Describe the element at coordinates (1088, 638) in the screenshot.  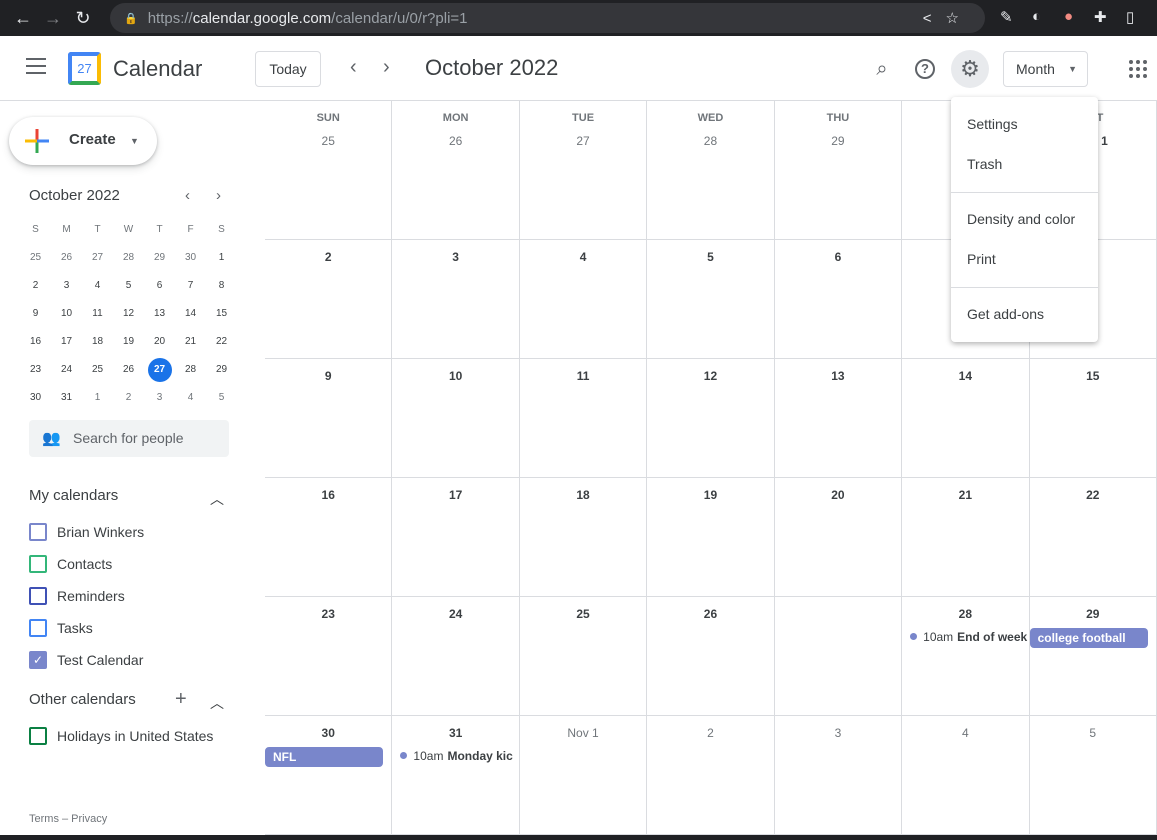
I see `event-chip: college football` at that location.